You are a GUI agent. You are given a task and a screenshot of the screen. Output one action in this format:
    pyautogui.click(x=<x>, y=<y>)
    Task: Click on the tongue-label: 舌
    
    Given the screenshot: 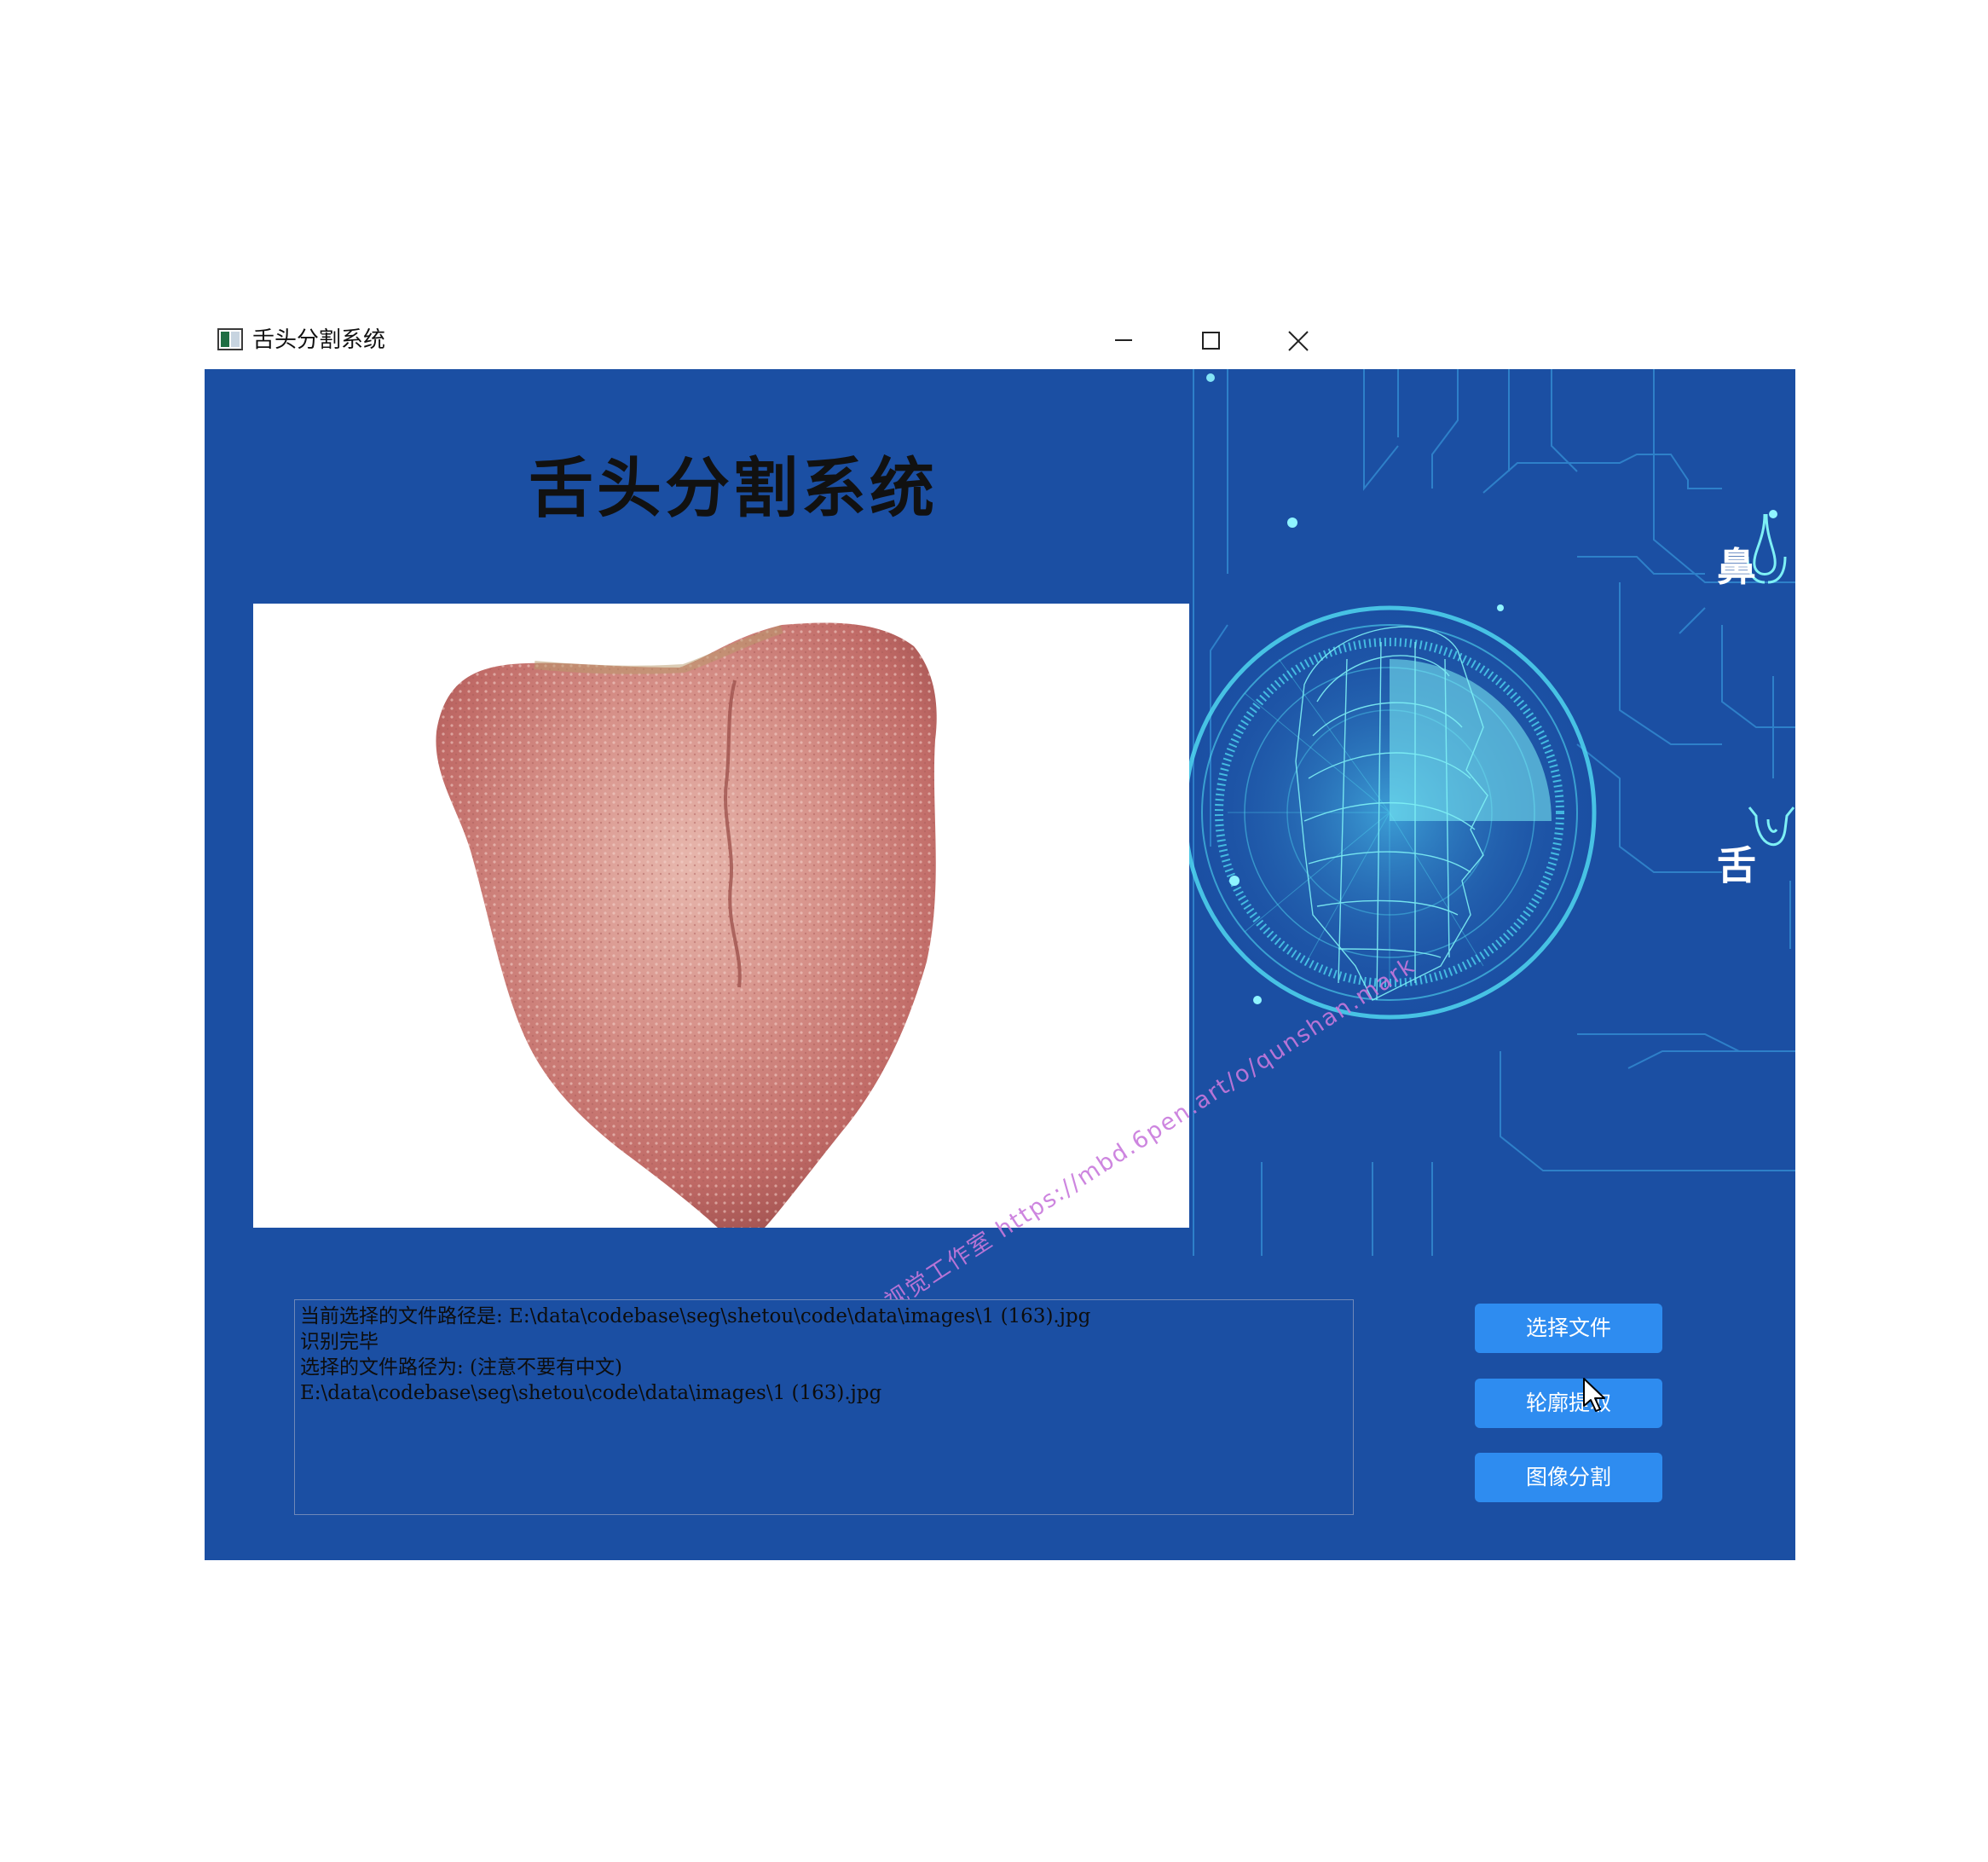 What is the action you would take?
    pyautogui.click(x=1736, y=865)
    